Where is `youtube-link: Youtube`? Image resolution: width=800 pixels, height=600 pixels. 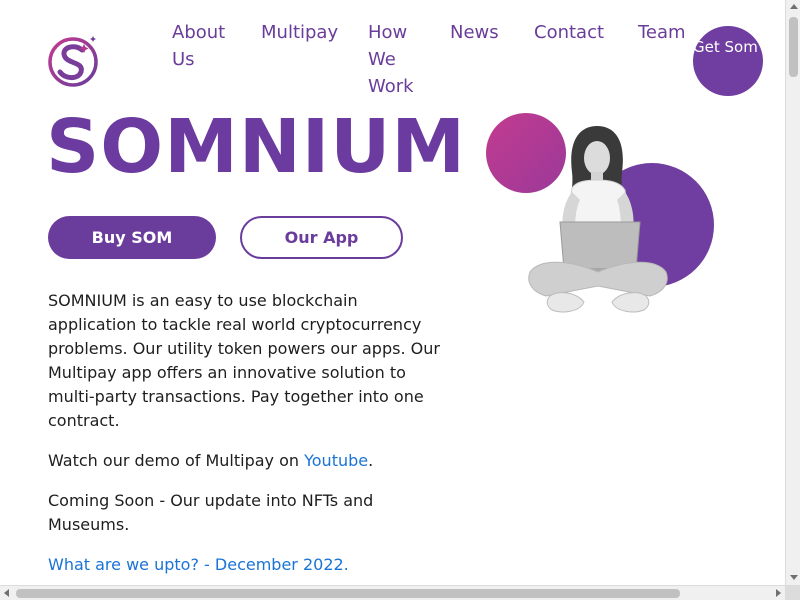
youtube-link: Youtube is located at coordinates (336, 460).